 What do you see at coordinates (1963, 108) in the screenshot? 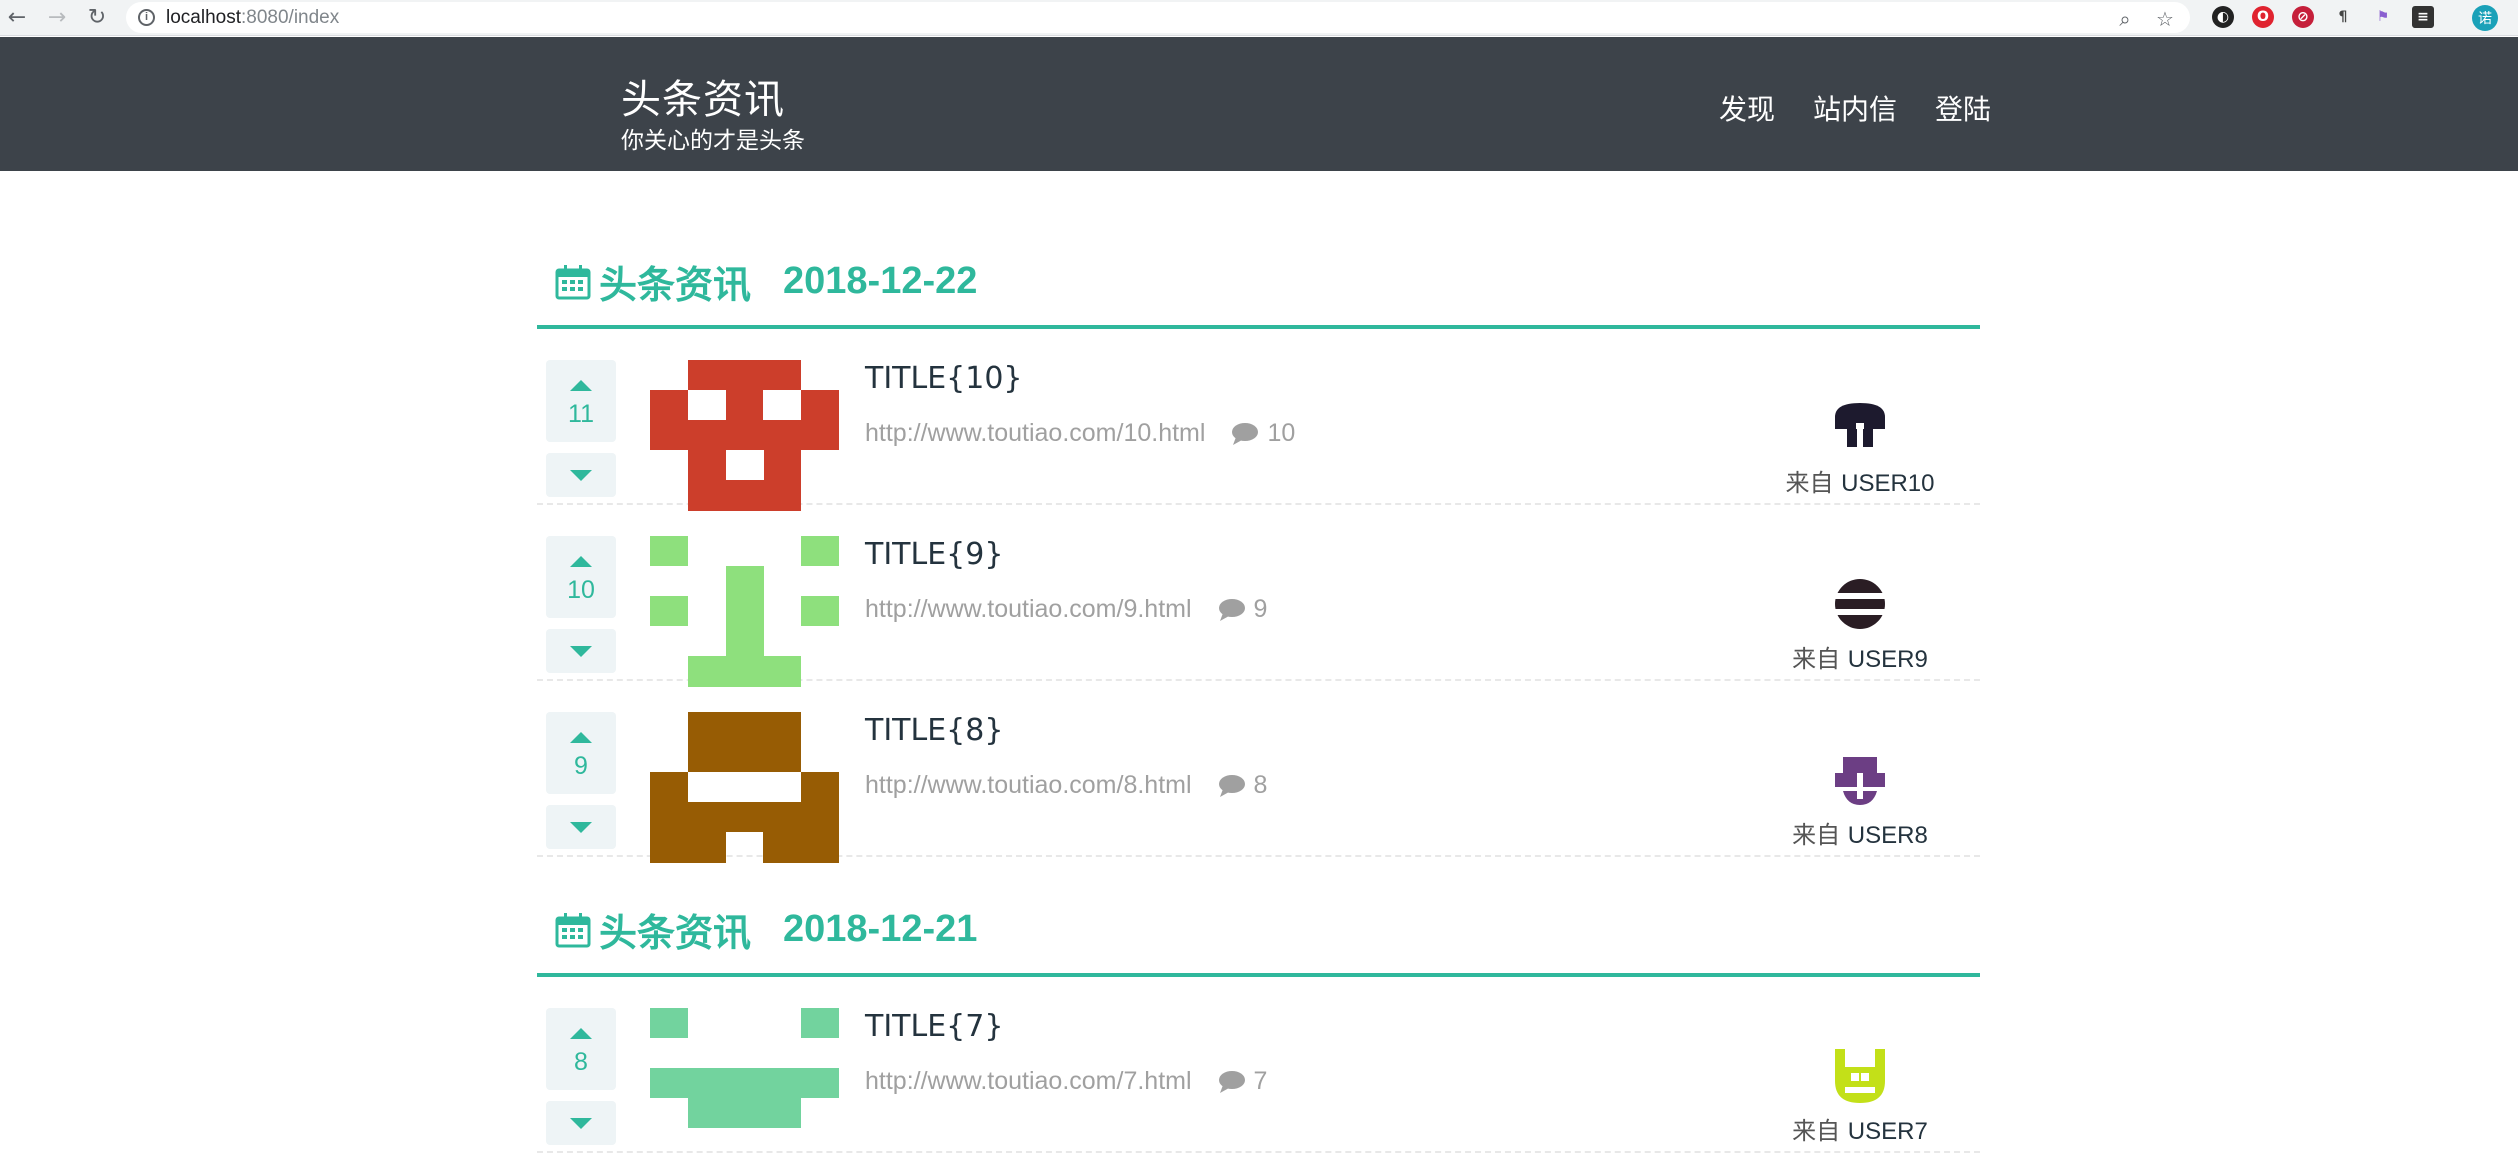
I see `nav-login-link: 登陆` at bounding box center [1963, 108].